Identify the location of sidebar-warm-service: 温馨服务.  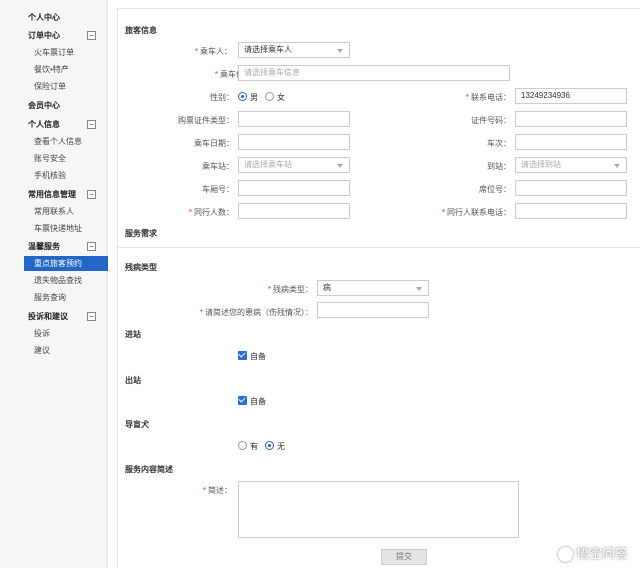
(44, 247).